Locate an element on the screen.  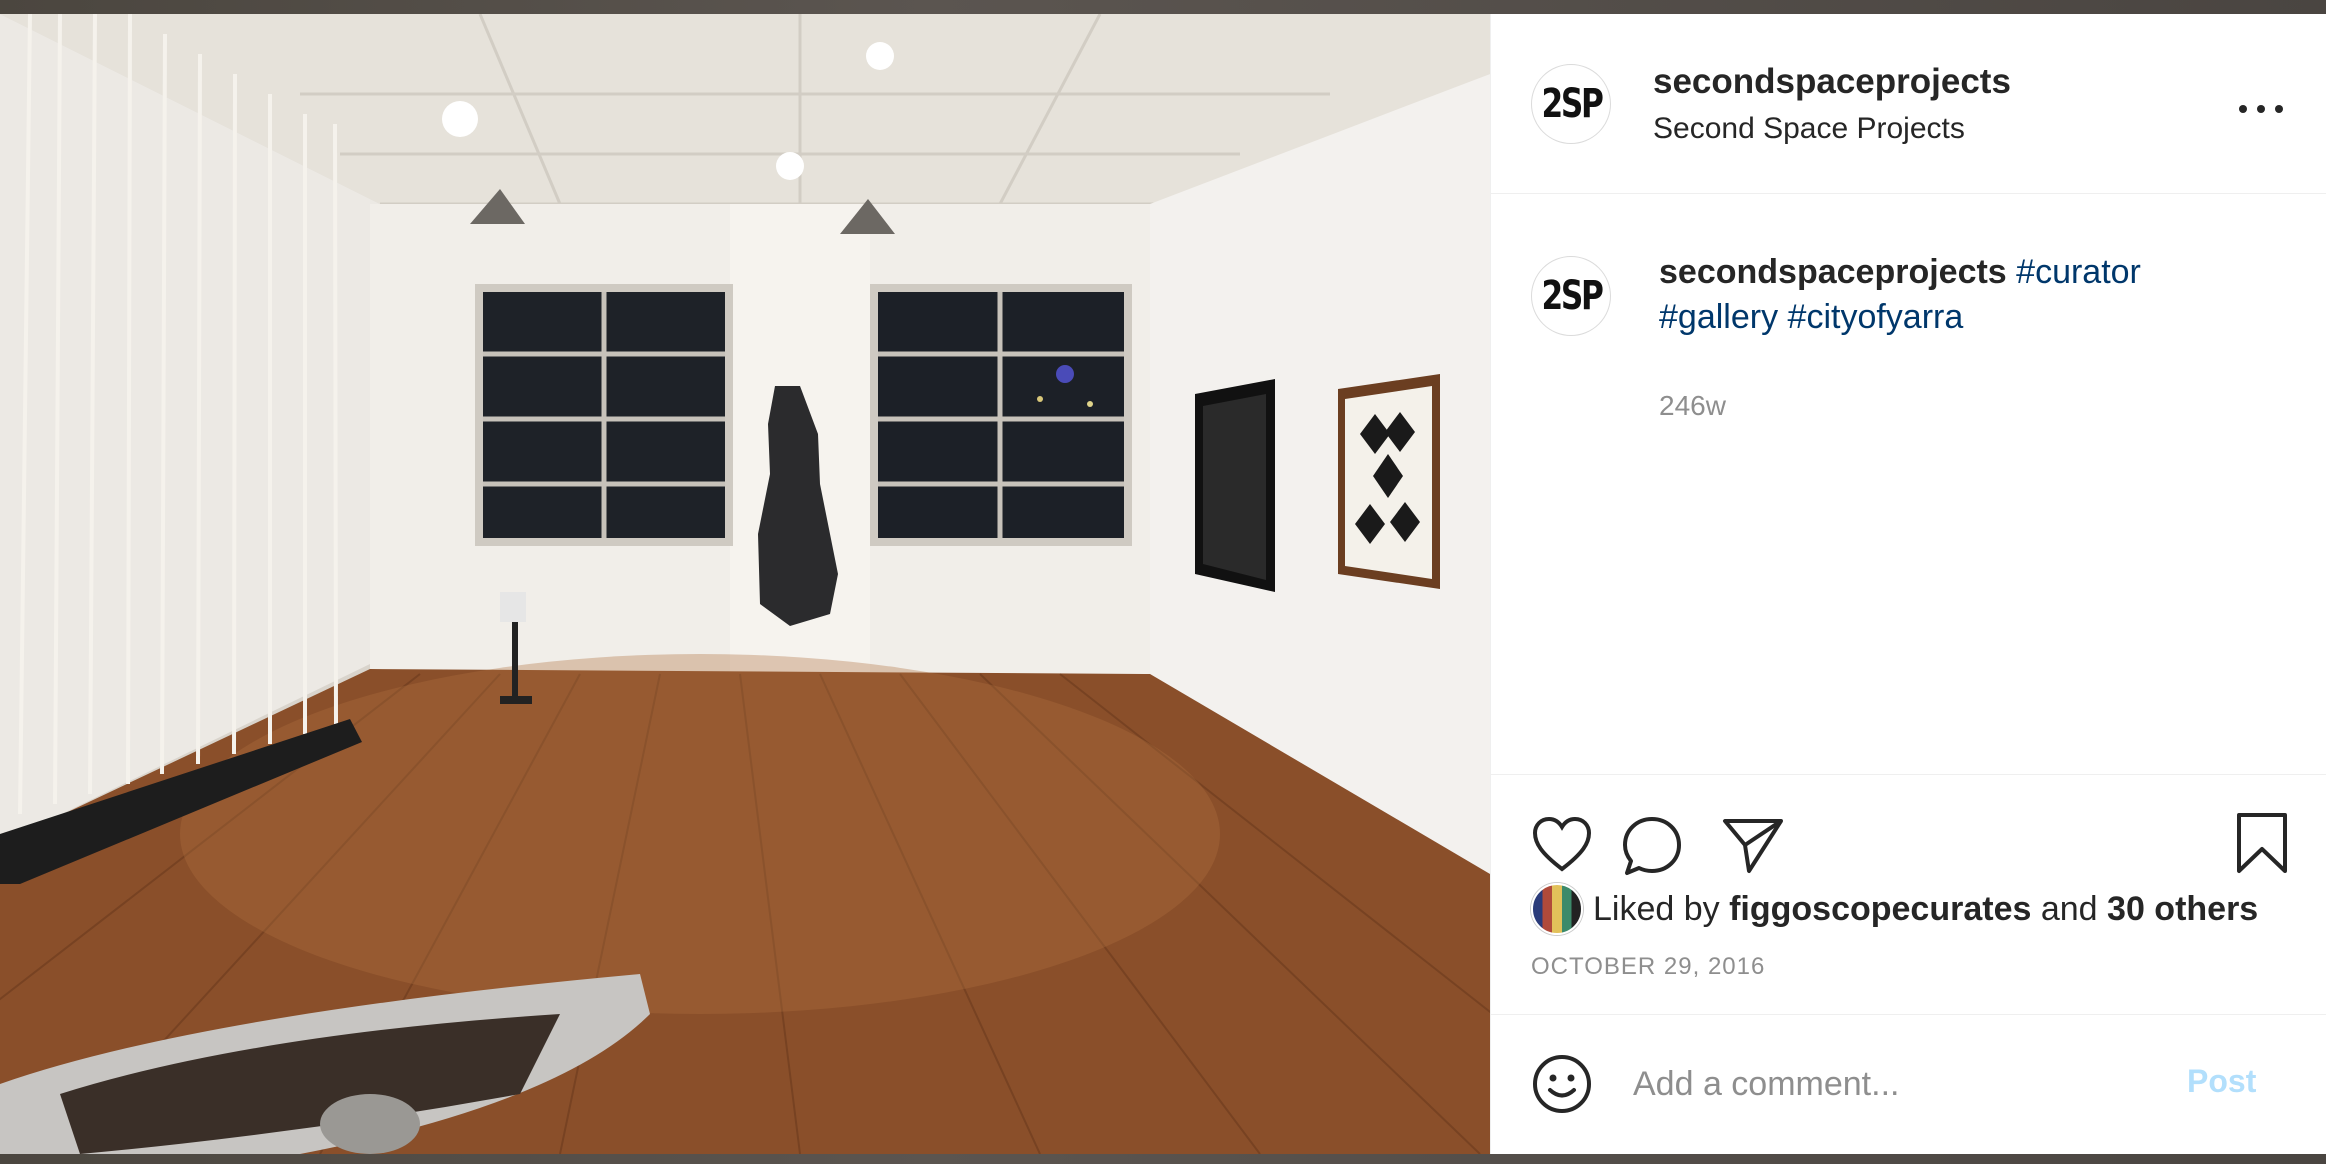
liker-username: figgoscopecurates is located at coordinates (1880, 909).